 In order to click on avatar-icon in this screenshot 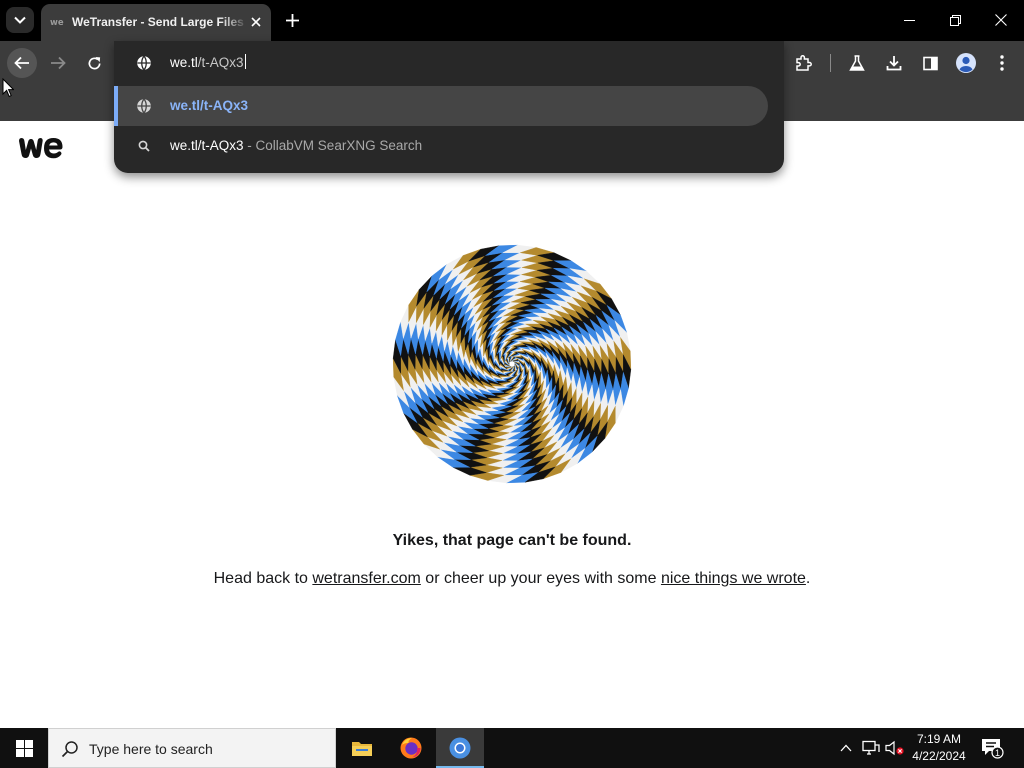, I will do `click(966, 63)`.